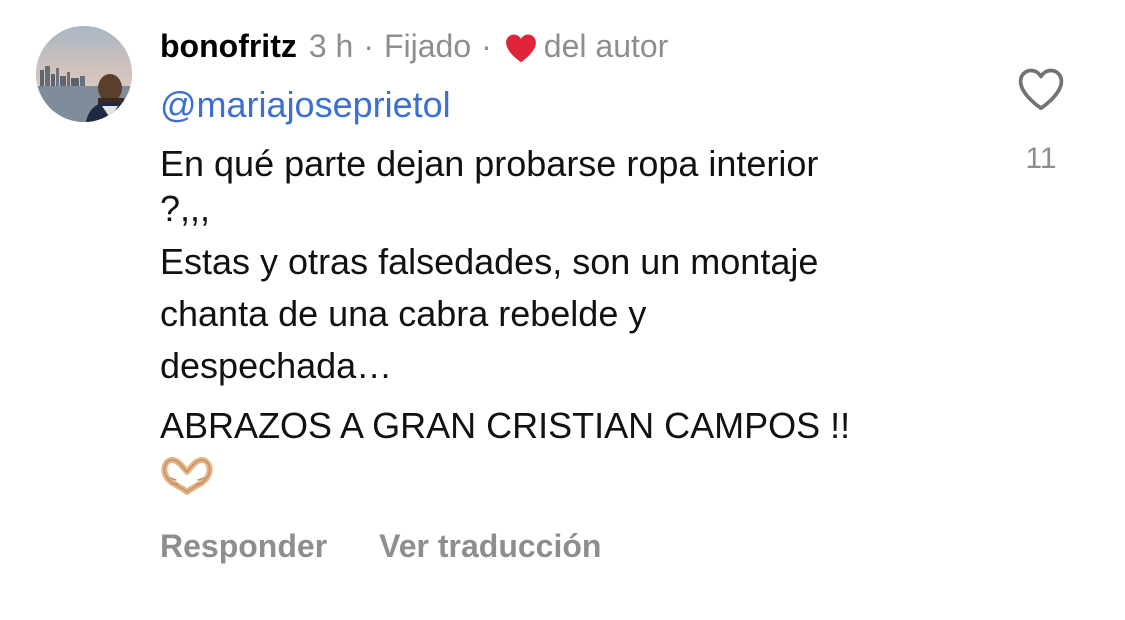 Image resolution: width=1125 pixels, height=620 pixels. What do you see at coordinates (243, 546) in the screenshot?
I see `reply-button: Responder` at bounding box center [243, 546].